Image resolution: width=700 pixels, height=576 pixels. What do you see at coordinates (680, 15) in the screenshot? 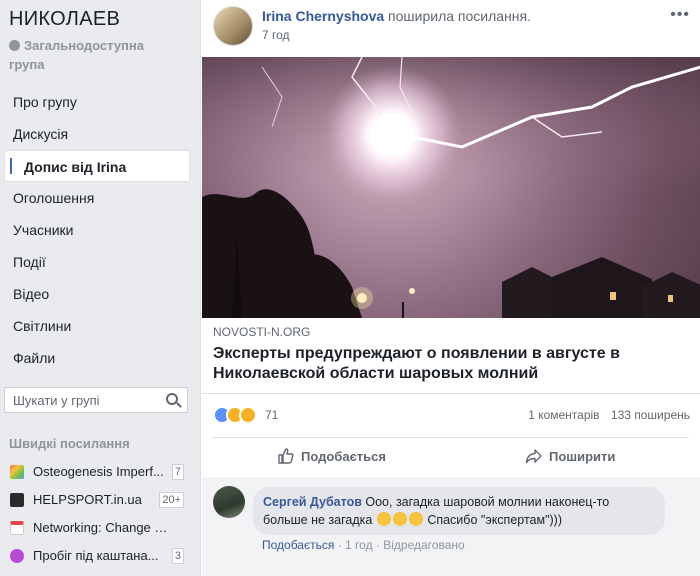
I see `more-options-icon: •••` at bounding box center [680, 15].